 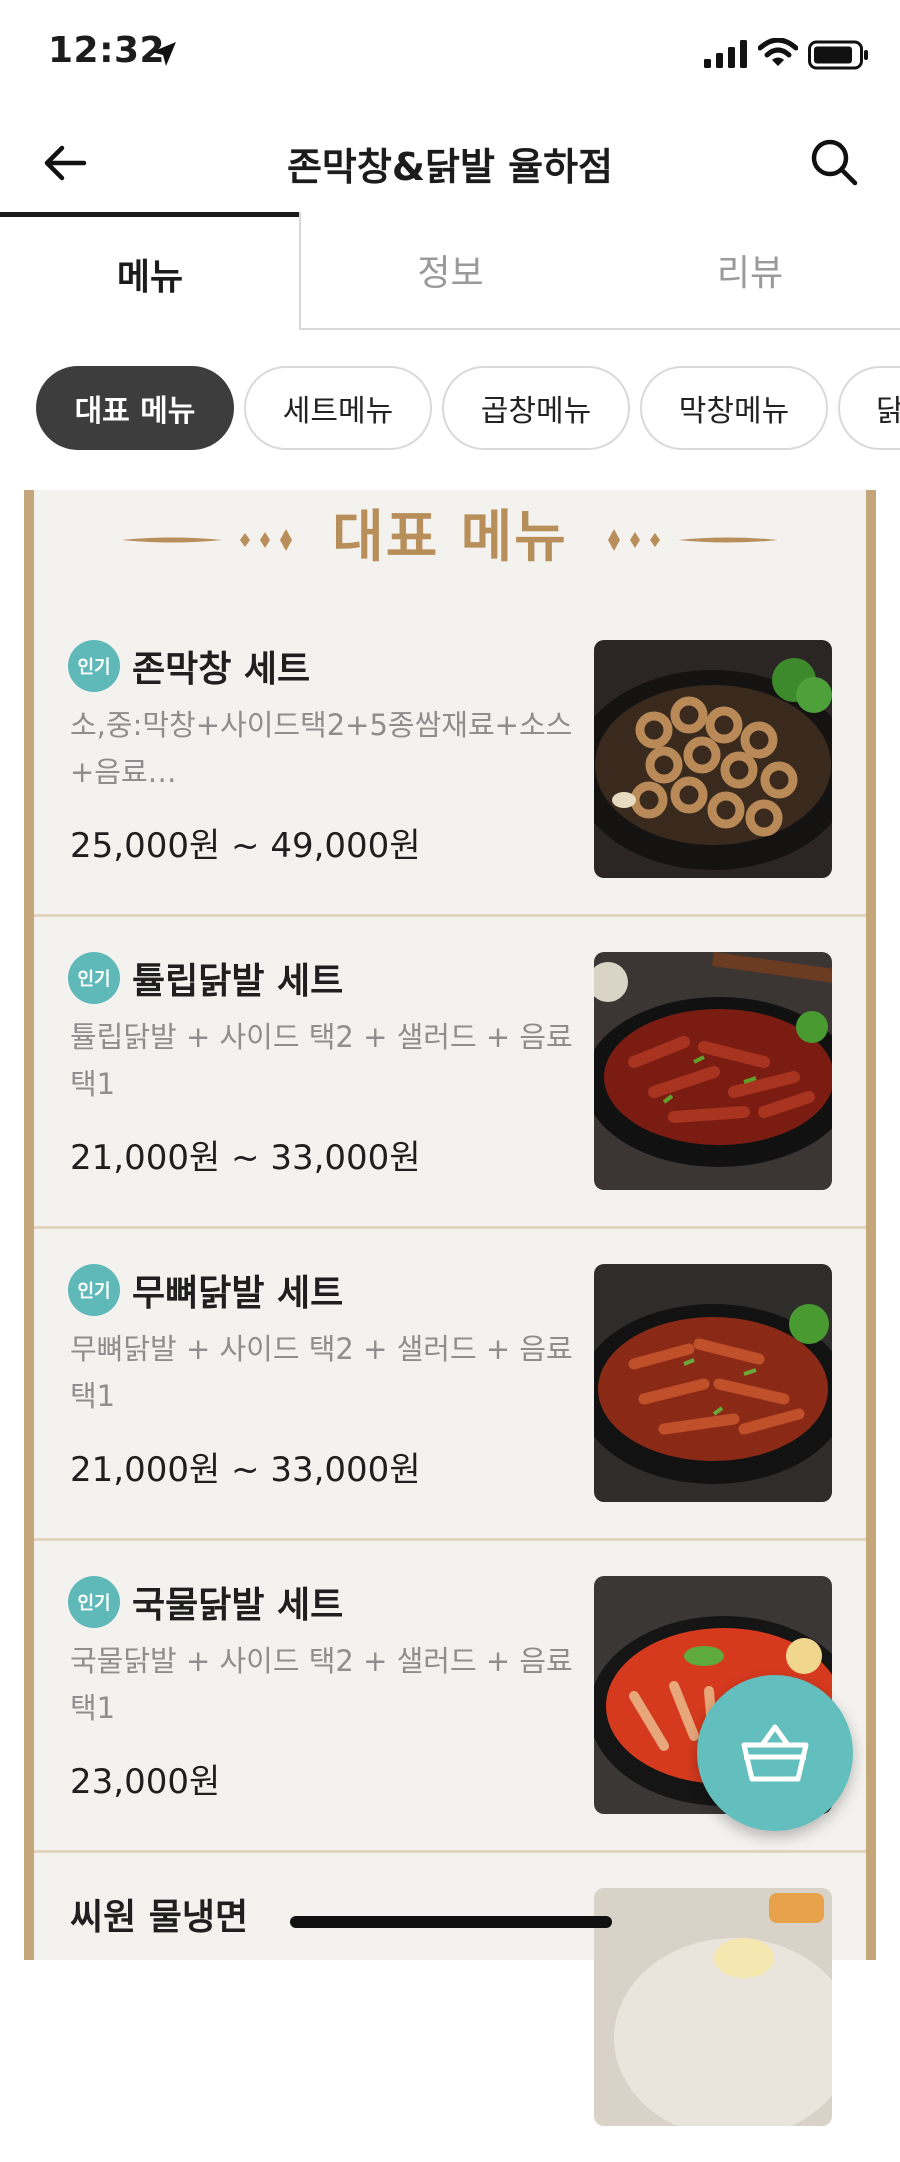 I want to click on tab-menu: 메뉴, so click(x=150, y=271).